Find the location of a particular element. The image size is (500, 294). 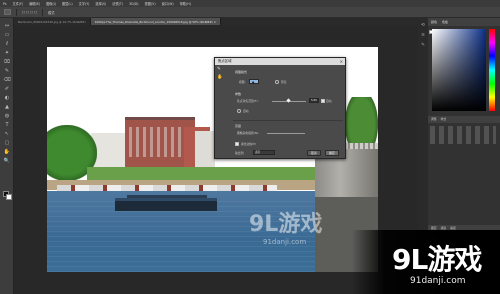

output-to-select: 选区 is located at coordinates (264, 152).